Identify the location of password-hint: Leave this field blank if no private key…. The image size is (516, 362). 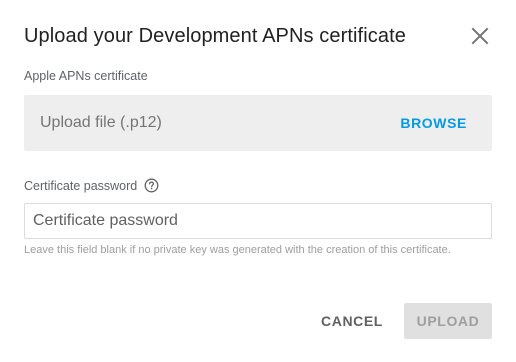
(237, 250).